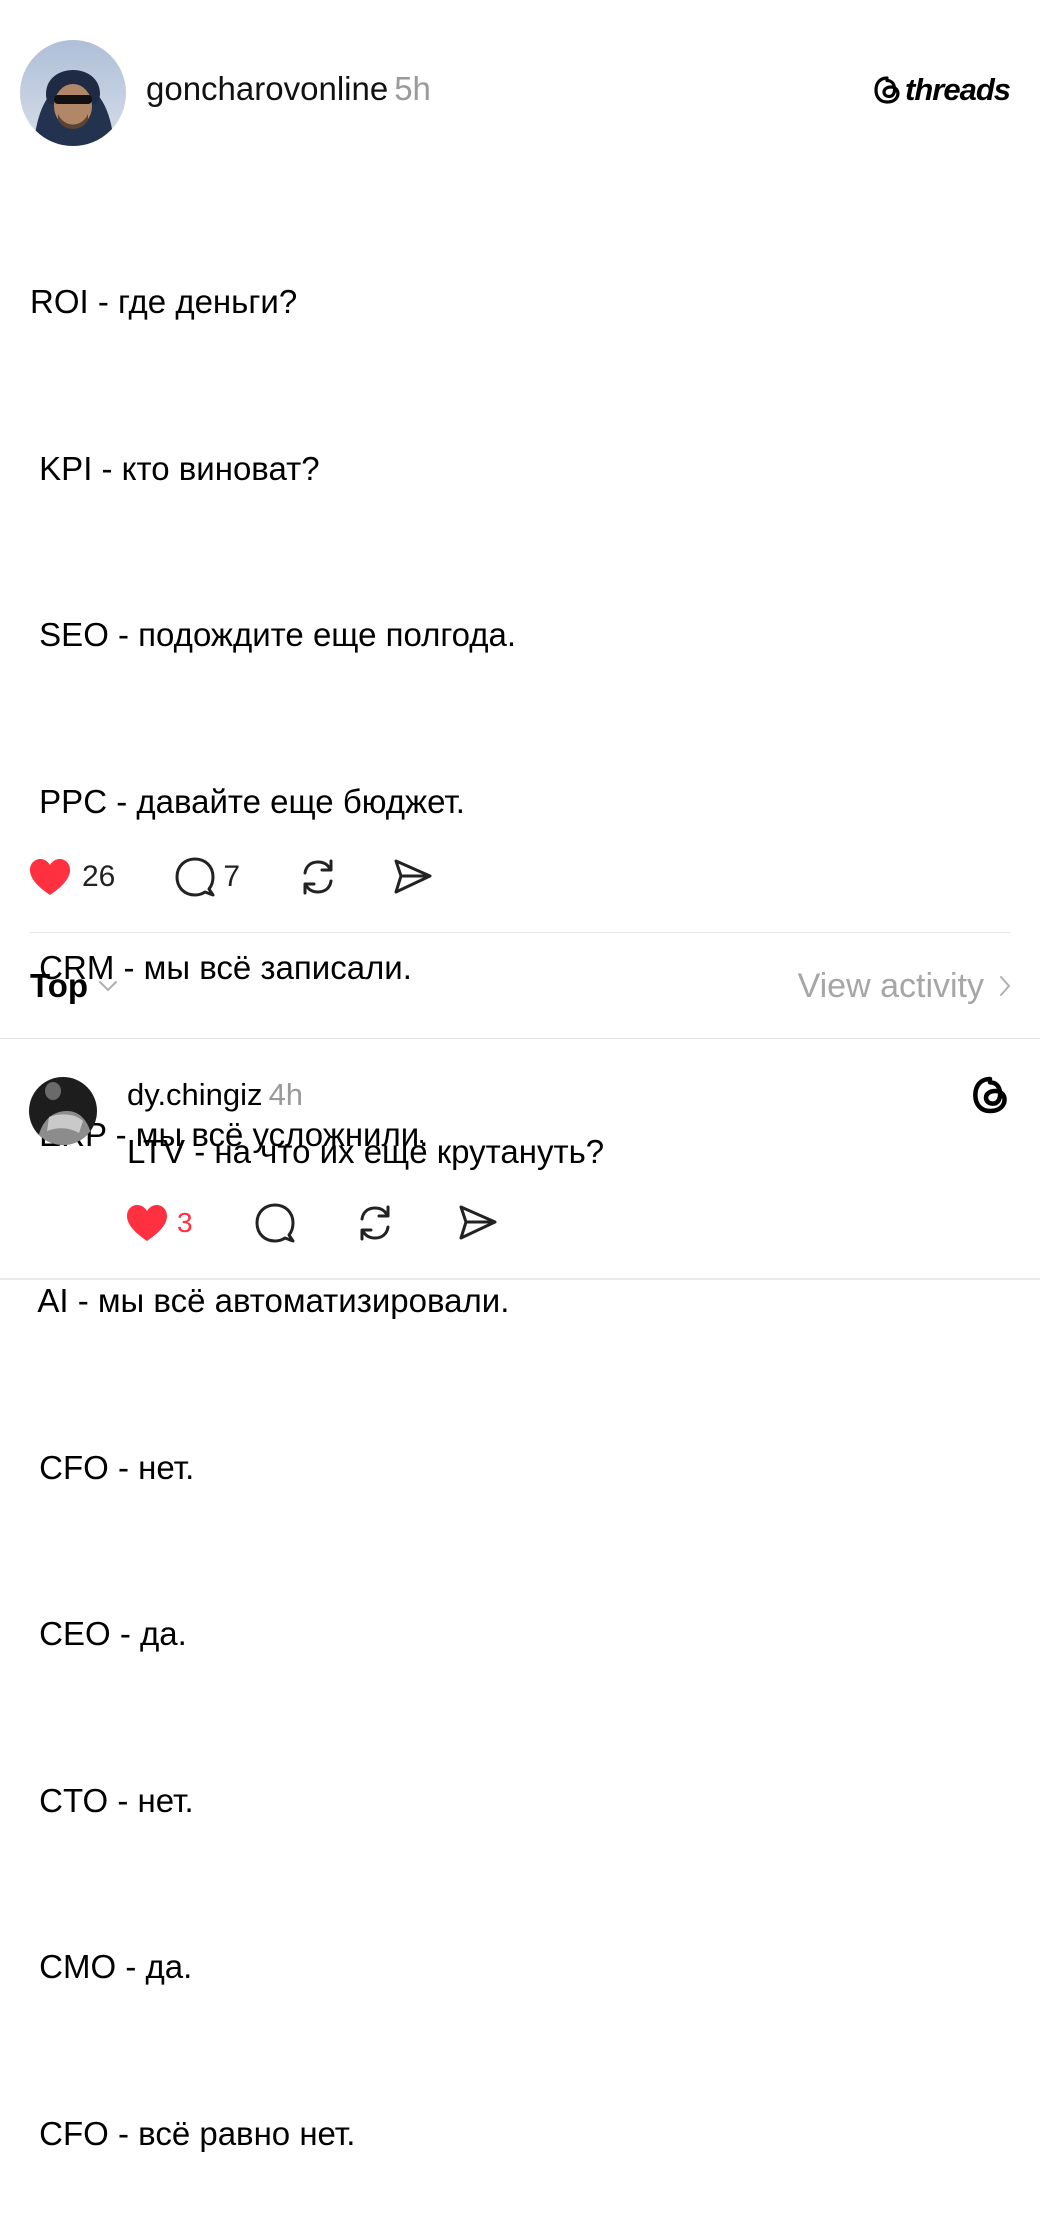 The height and width of the screenshot is (2217, 1040). I want to click on reply-timestamp: 4h, so click(286, 1094).